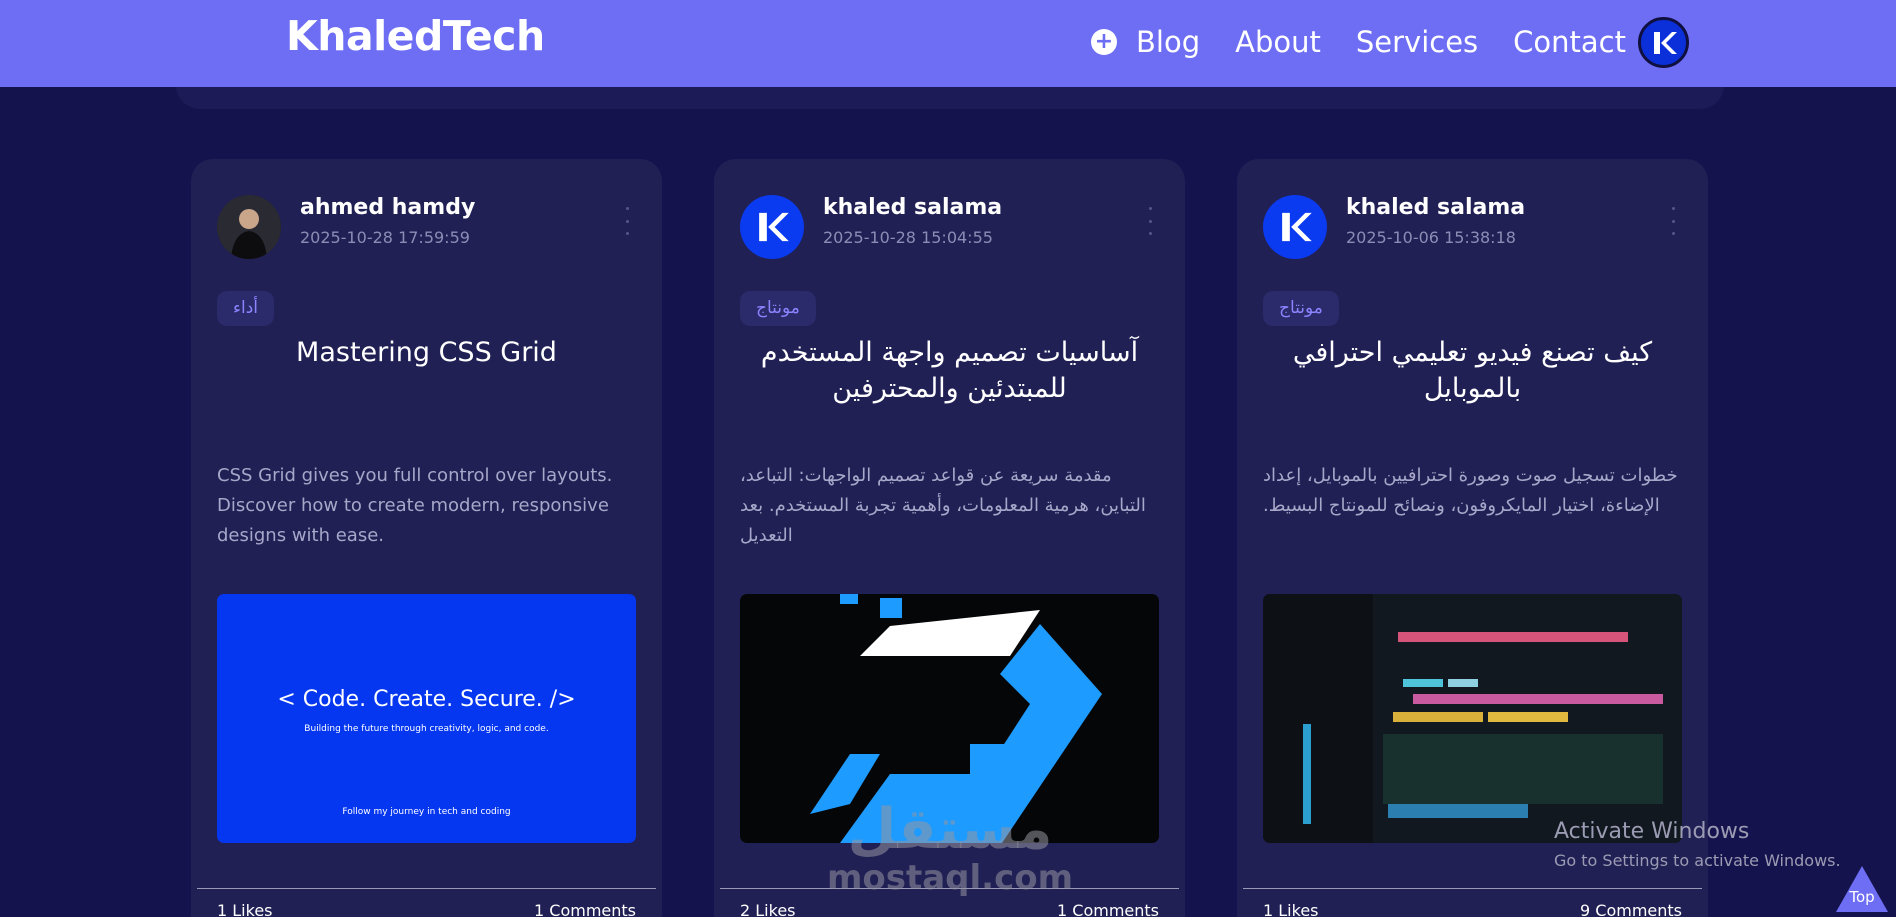 This screenshot has height=917, width=1896. I want to click on video-editor-image, so click(1472, 718).